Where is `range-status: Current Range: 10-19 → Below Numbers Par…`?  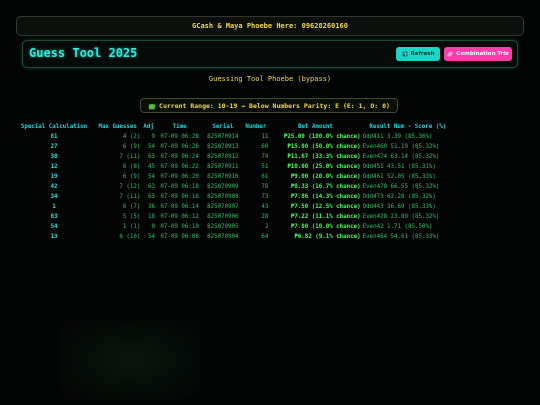 range-status: Current Range: 10-19 → Below Numbers Par… is located at coordinates (269, 105).